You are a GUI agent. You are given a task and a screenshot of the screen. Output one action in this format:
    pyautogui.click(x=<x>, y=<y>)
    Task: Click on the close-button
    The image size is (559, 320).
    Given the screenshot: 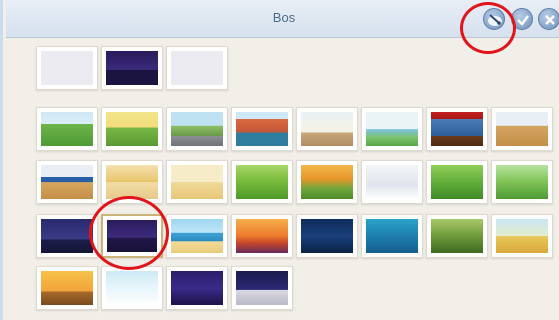 What is the action you would take?
    pyautogui.click(x=548, y=19)
    